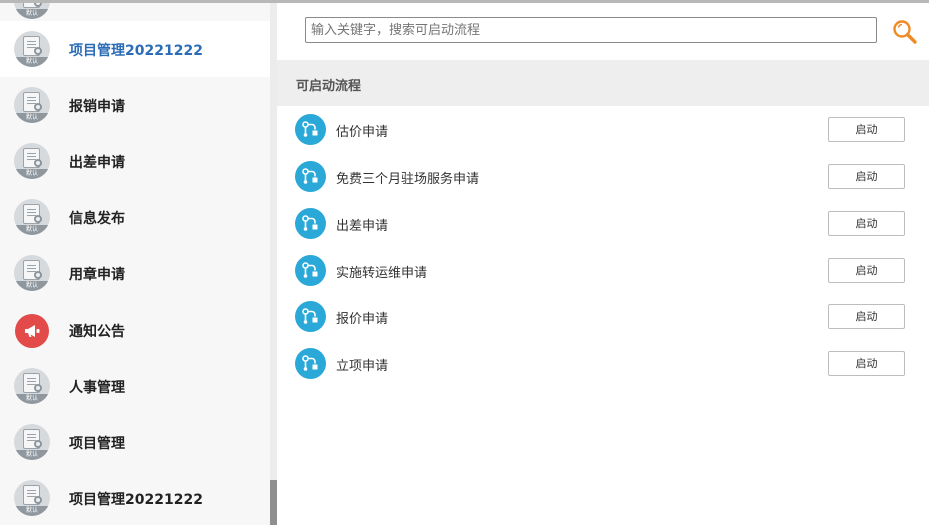 The height and width of the screenshot is (525, 929). Describe the element at coordinates (362, 132) in the screenshot. I see `flow-name: 估价申请` at that location.